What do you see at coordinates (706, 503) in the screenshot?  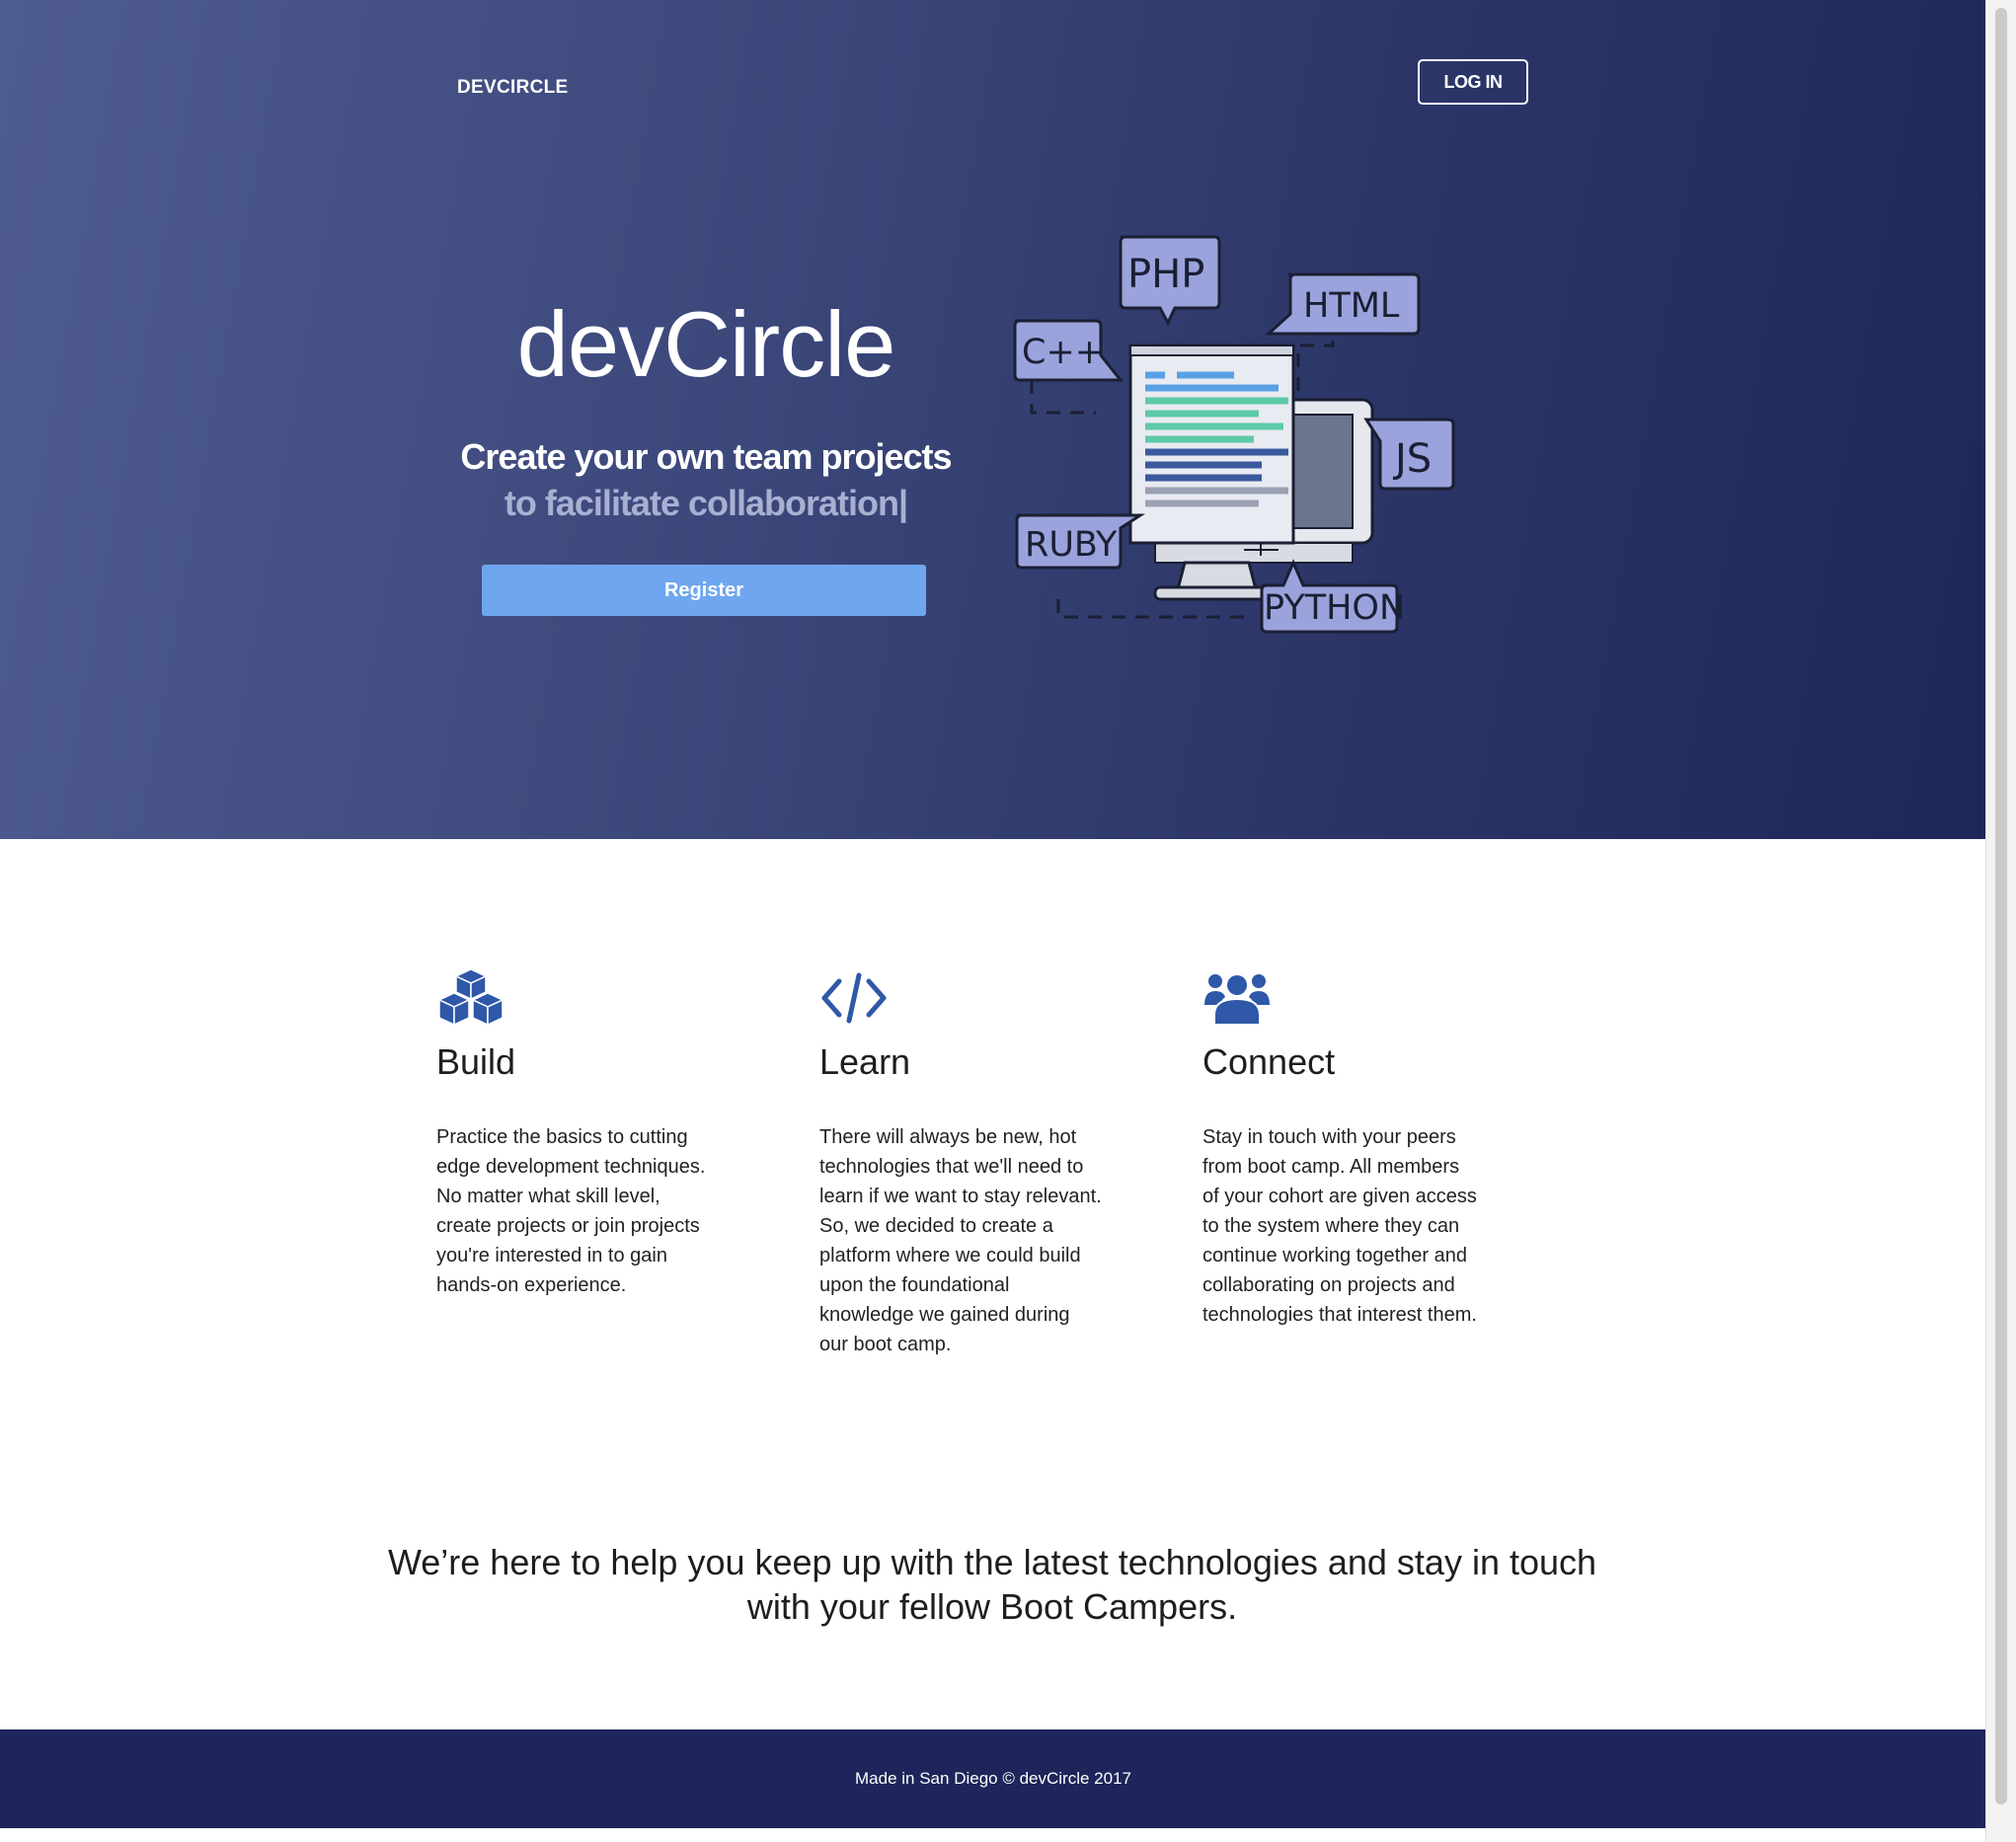 I see `hero-typed-text: to facilitate collaboration|` at bounding box center [706, 503].